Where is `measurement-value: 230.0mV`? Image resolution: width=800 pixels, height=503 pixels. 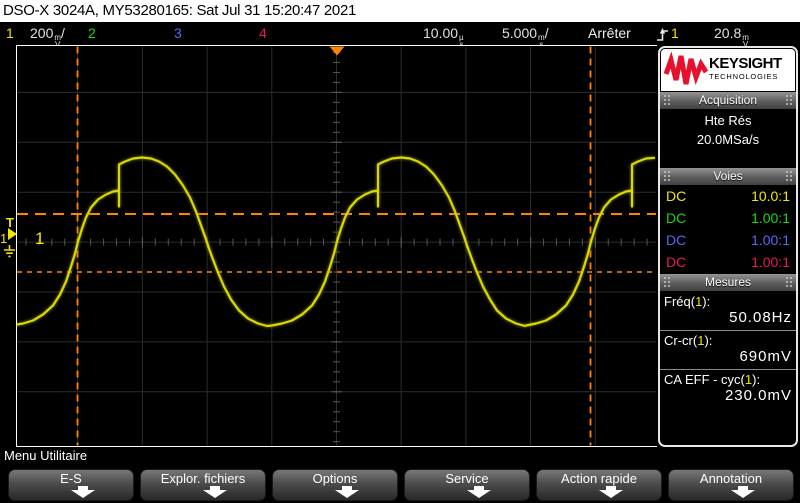
measurement-value: 230.0mV is located at coordinates (758, 395).